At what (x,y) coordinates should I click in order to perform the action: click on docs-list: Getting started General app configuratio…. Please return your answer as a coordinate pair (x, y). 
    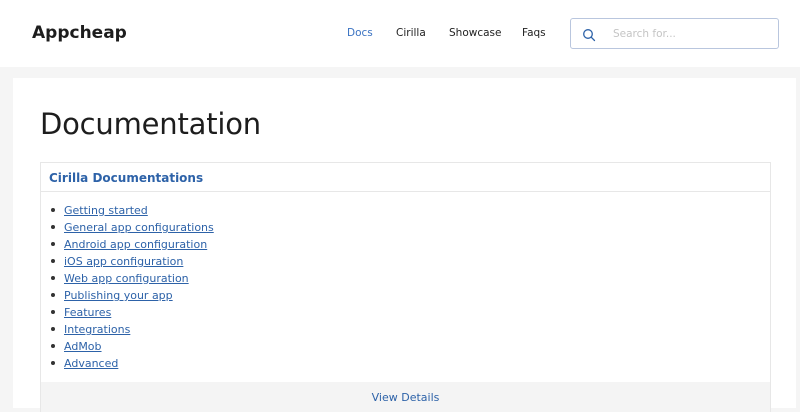
    Looking at the image, I should click on (131, 288).